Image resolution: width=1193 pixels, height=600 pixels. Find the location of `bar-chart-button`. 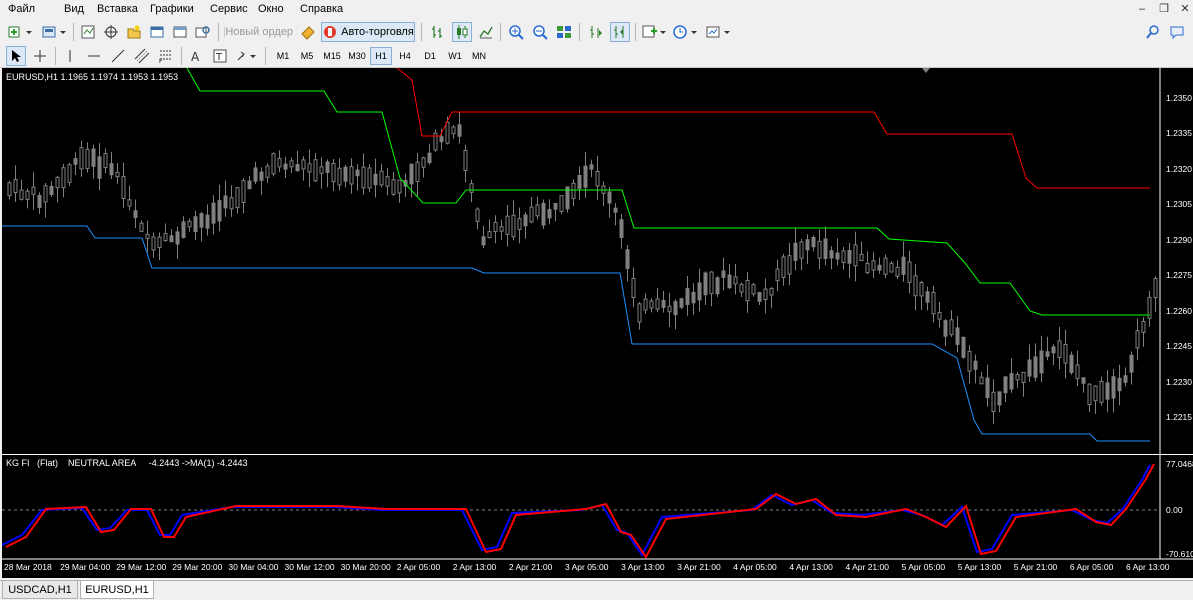

bar-chart-button is located at coordinates (438, 32).